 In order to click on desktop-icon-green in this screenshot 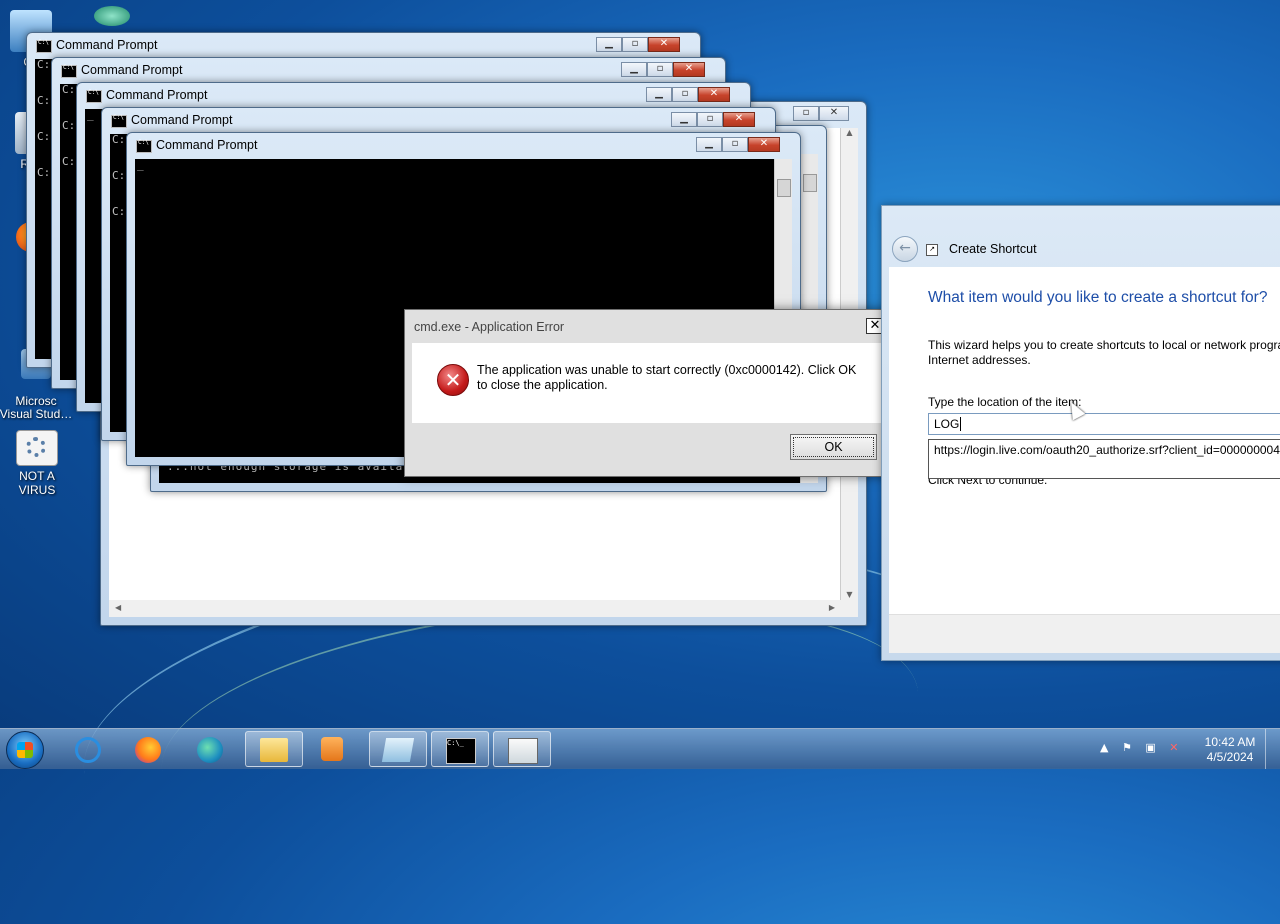, I will do `click(112, 17)`.